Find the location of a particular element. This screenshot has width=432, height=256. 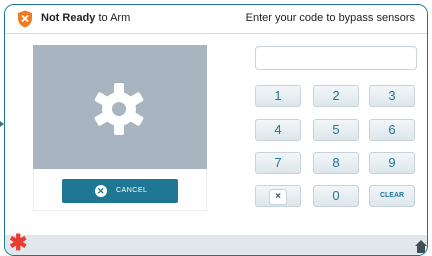

key-2: 2 is located at coordinates (336, 96).